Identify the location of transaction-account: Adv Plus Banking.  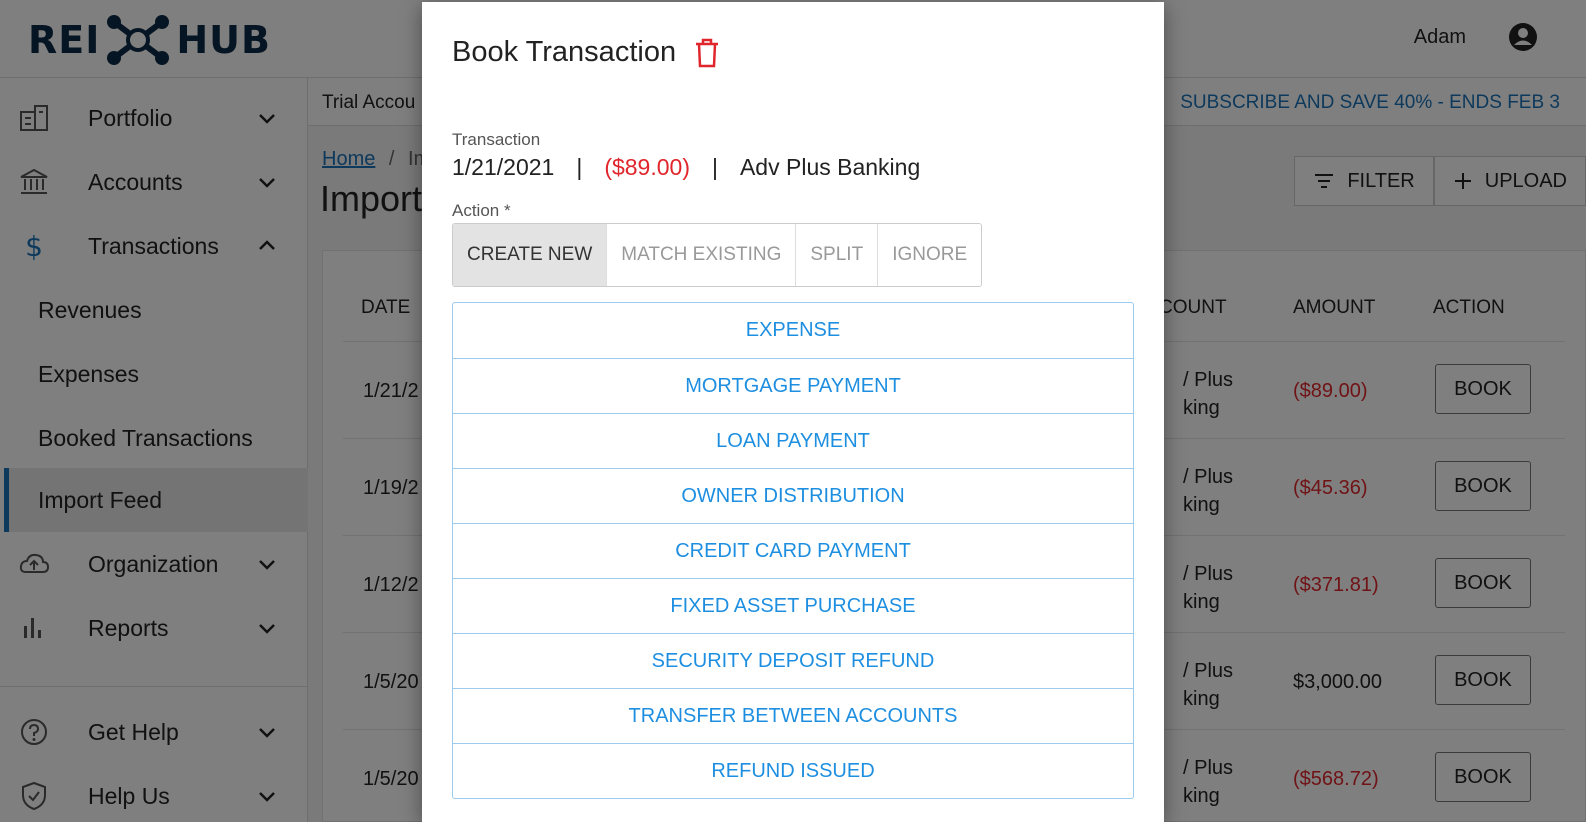
(830, 167).